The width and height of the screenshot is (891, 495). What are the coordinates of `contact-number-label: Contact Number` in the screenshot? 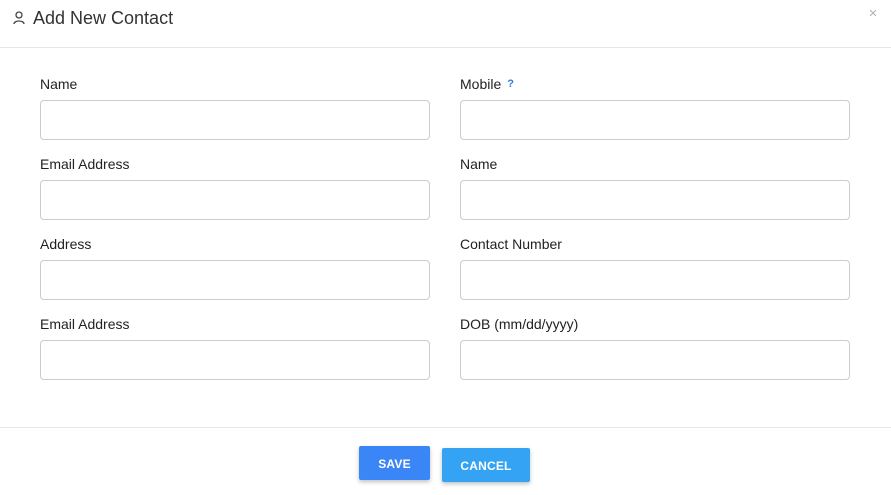 It's located at (511, 244).